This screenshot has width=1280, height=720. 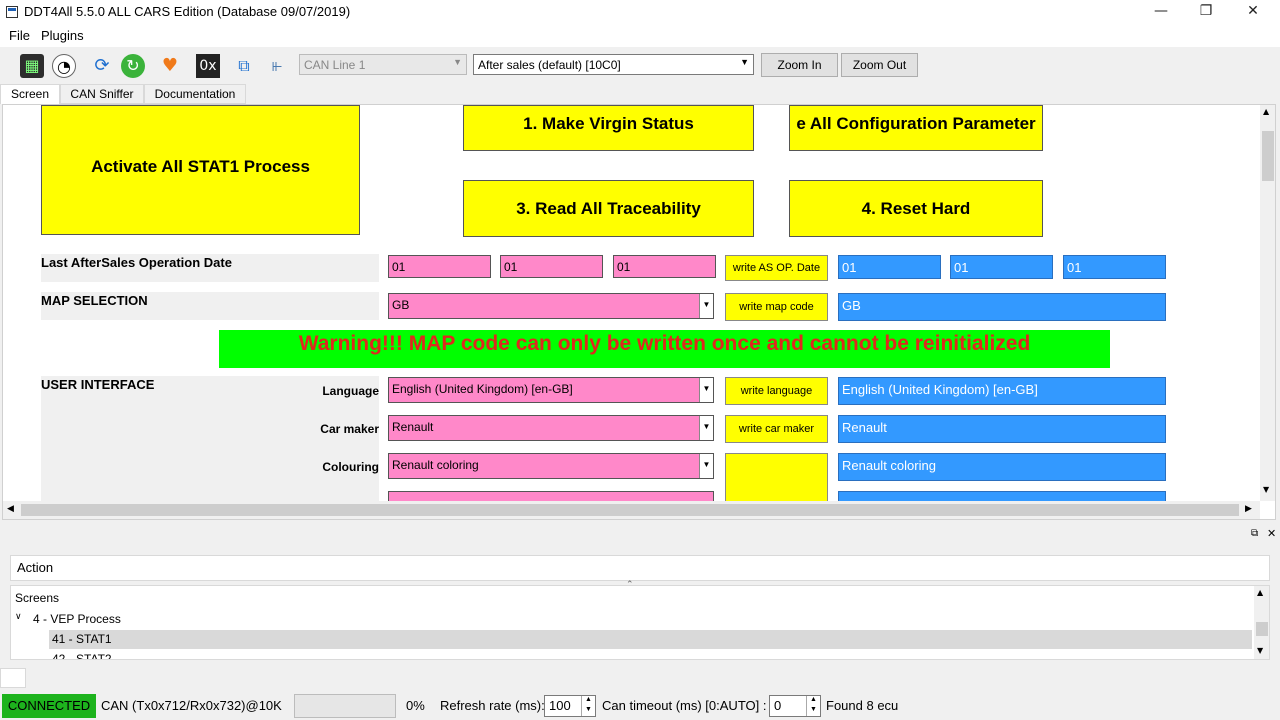 I want to click on close-button: ✕, so click(x=1253, y=12).